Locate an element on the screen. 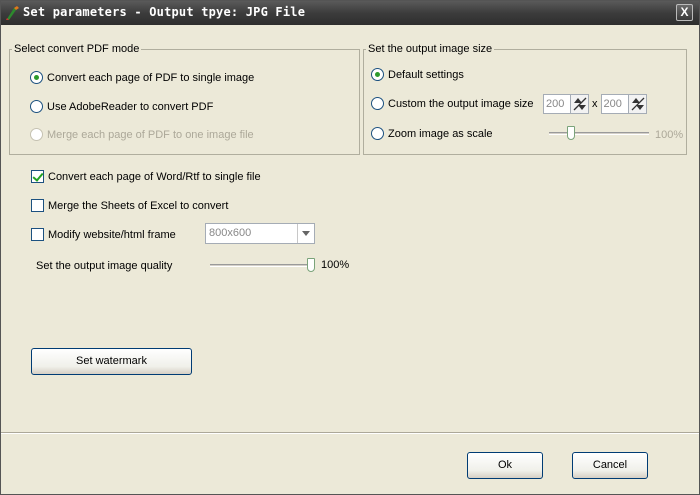 The height and width of the screenshot is (495, 700). zoom-slider is located at coordinates (599, 133).